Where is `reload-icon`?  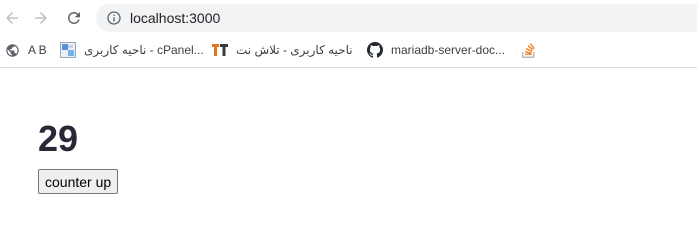
reload-icon is located at coordinates (73, 17).